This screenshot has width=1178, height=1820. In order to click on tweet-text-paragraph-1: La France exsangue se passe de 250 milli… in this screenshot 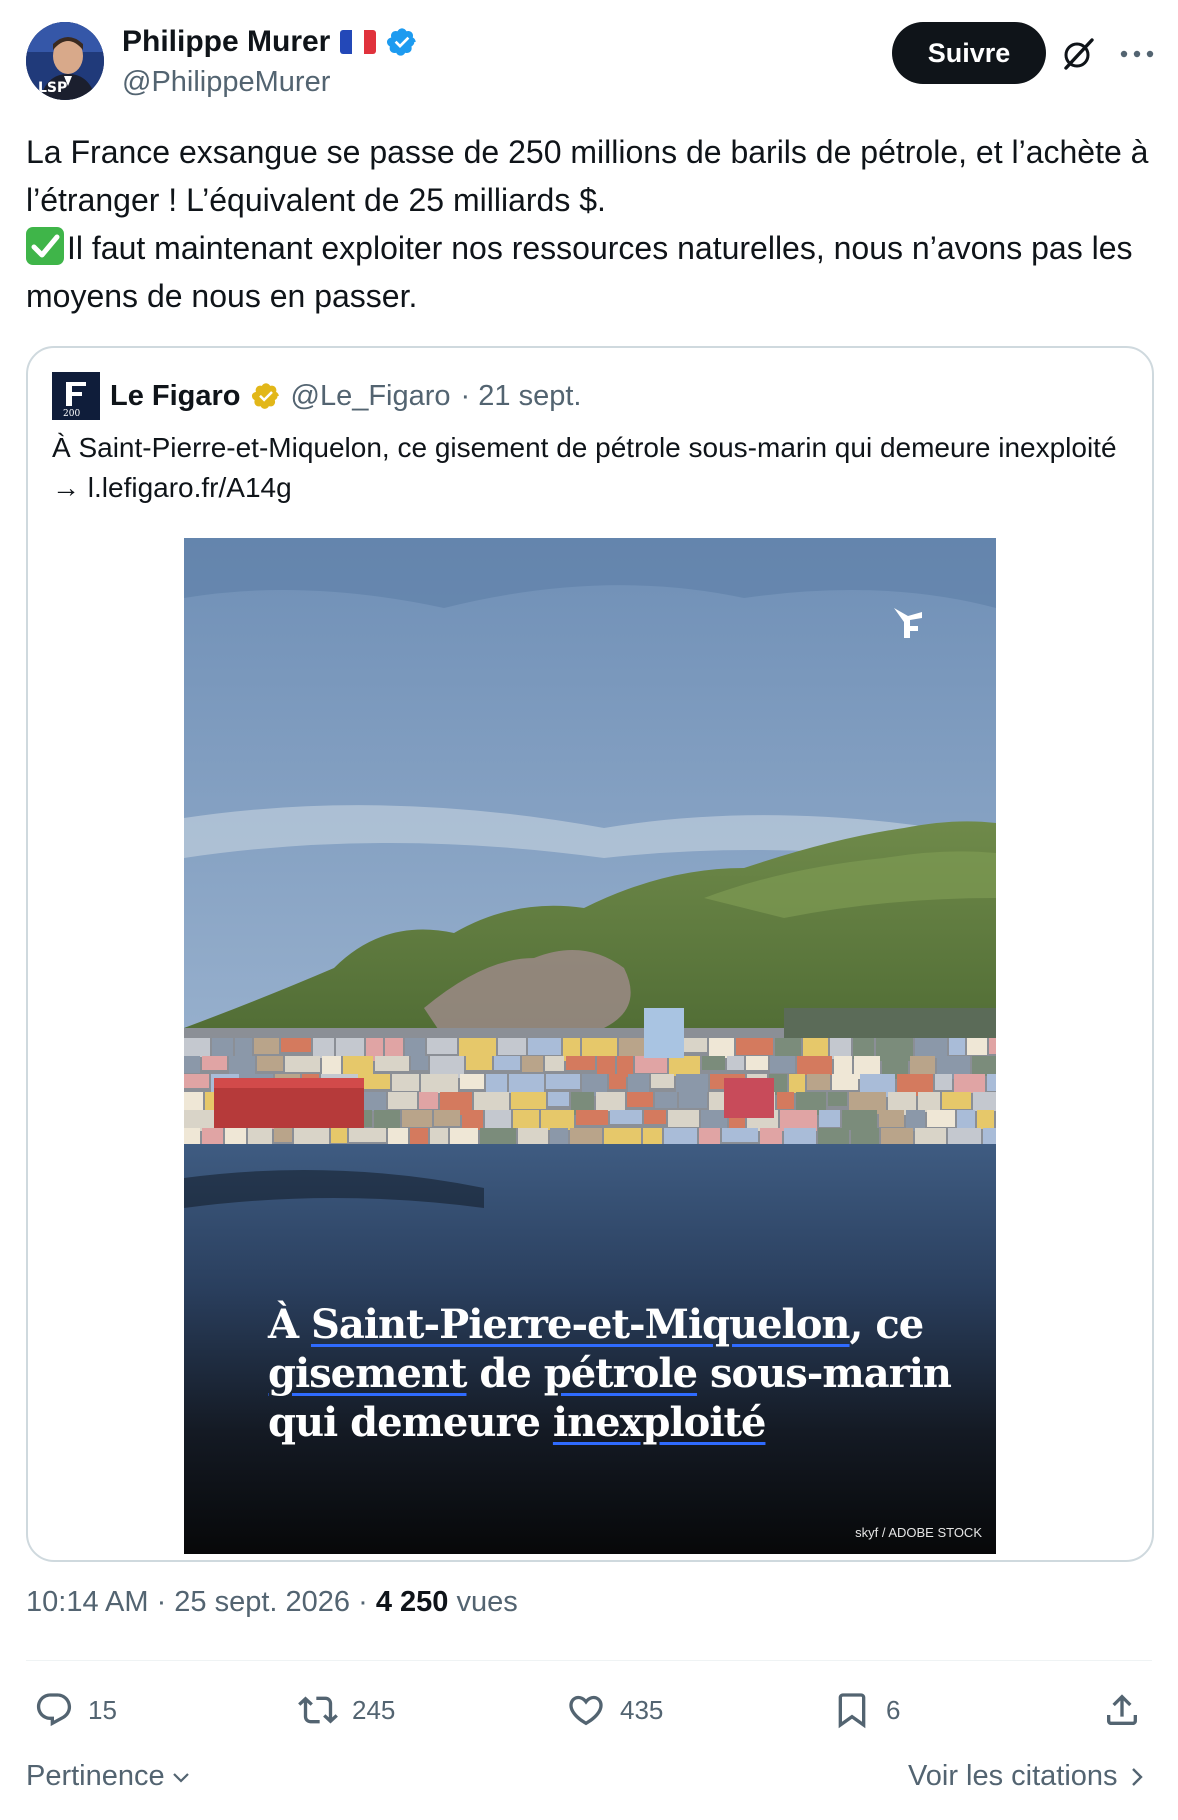, I will do `click(587, 176)`.